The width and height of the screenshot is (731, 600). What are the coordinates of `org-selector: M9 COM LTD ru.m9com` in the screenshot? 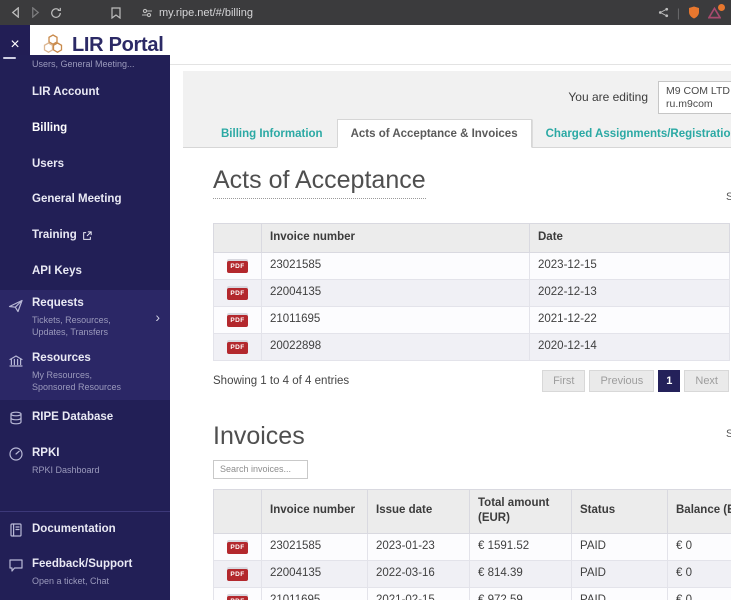 It's located at (694, 97).